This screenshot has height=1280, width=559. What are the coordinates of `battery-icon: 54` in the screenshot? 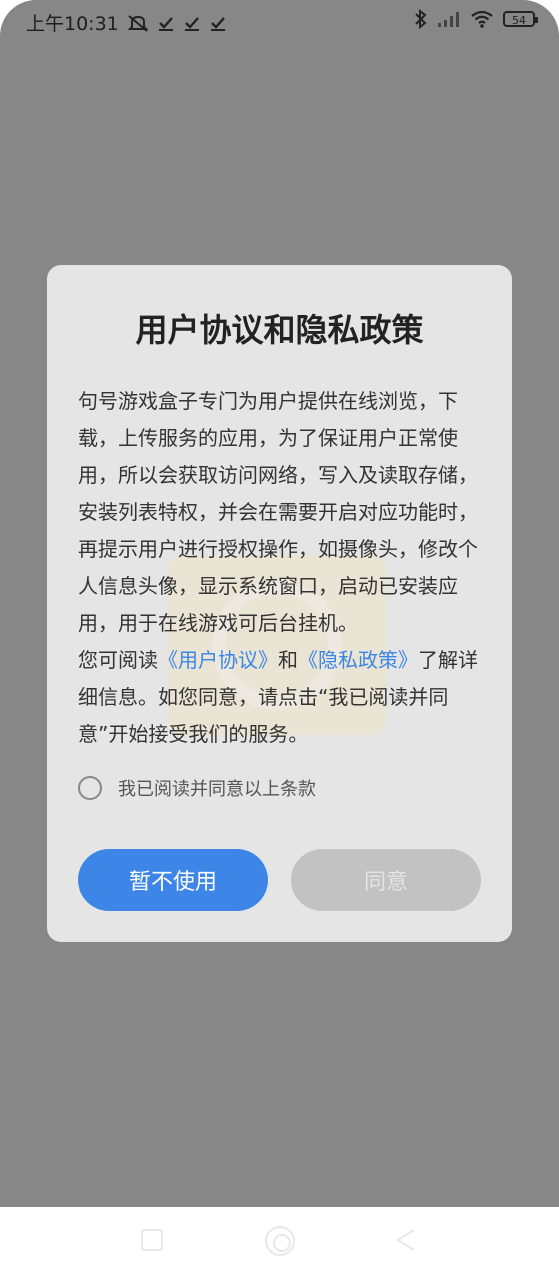 It's located at (520, 19).